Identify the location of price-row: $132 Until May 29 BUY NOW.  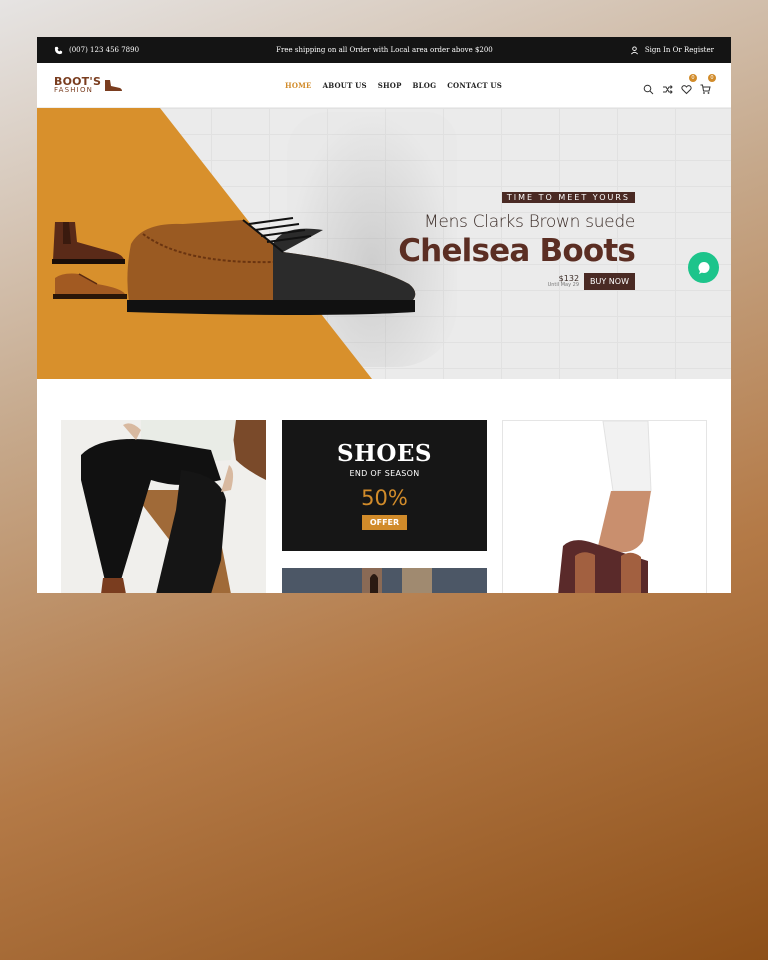
(516, 281).